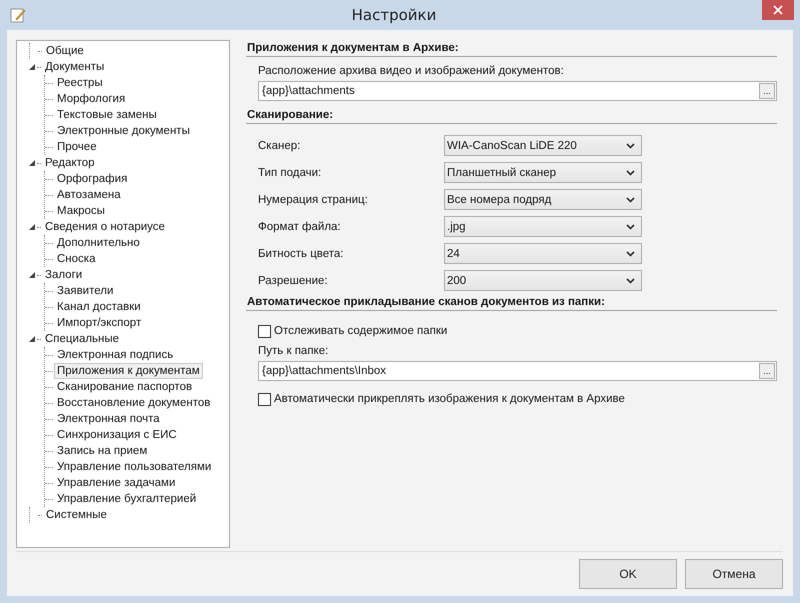  What do you see at coordinates (82, 339) in the screenshot?
I see `tree-item: Специальные` at bounding box center [82, 339].